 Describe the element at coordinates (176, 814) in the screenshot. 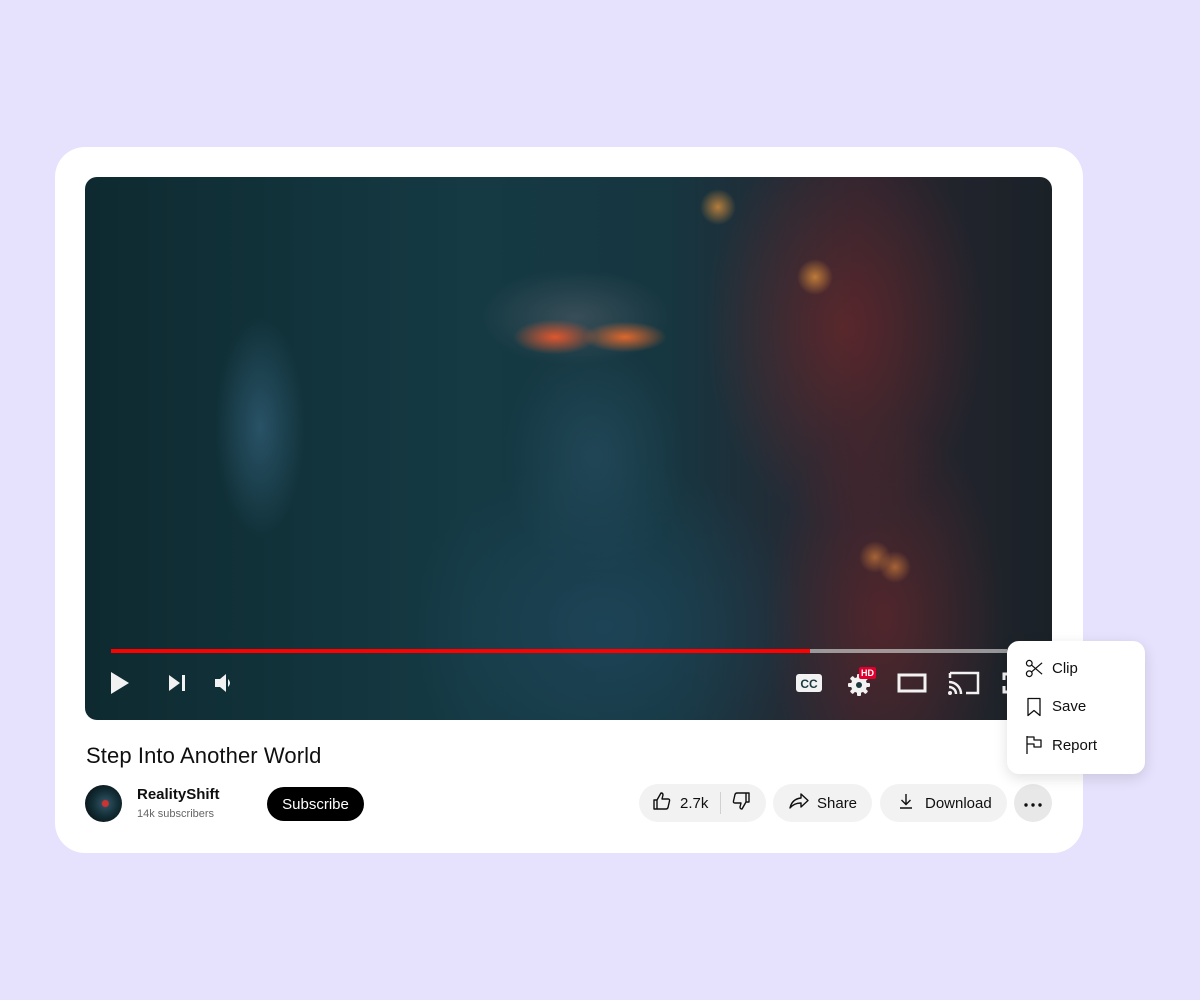

I see `subscriber-count: 14k subscribers` at that location.